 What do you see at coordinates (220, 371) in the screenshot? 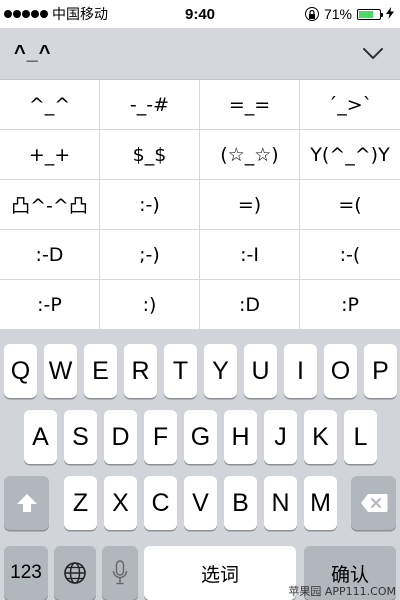
I see `key-y: Y` at bounding box center [220, 371].